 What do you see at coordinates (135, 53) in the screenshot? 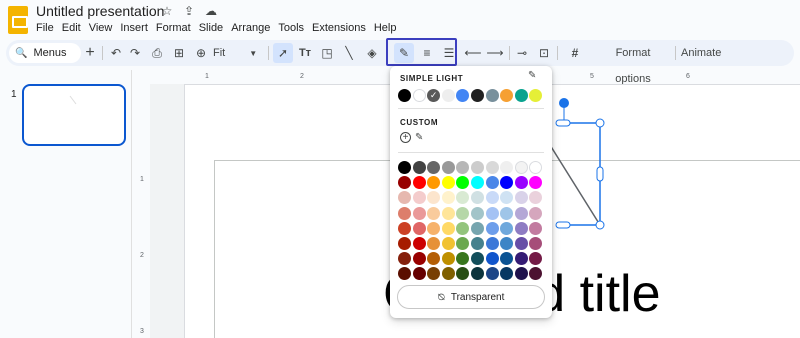
I see `redo-icon: ↷` at bounding box center [135, 53].